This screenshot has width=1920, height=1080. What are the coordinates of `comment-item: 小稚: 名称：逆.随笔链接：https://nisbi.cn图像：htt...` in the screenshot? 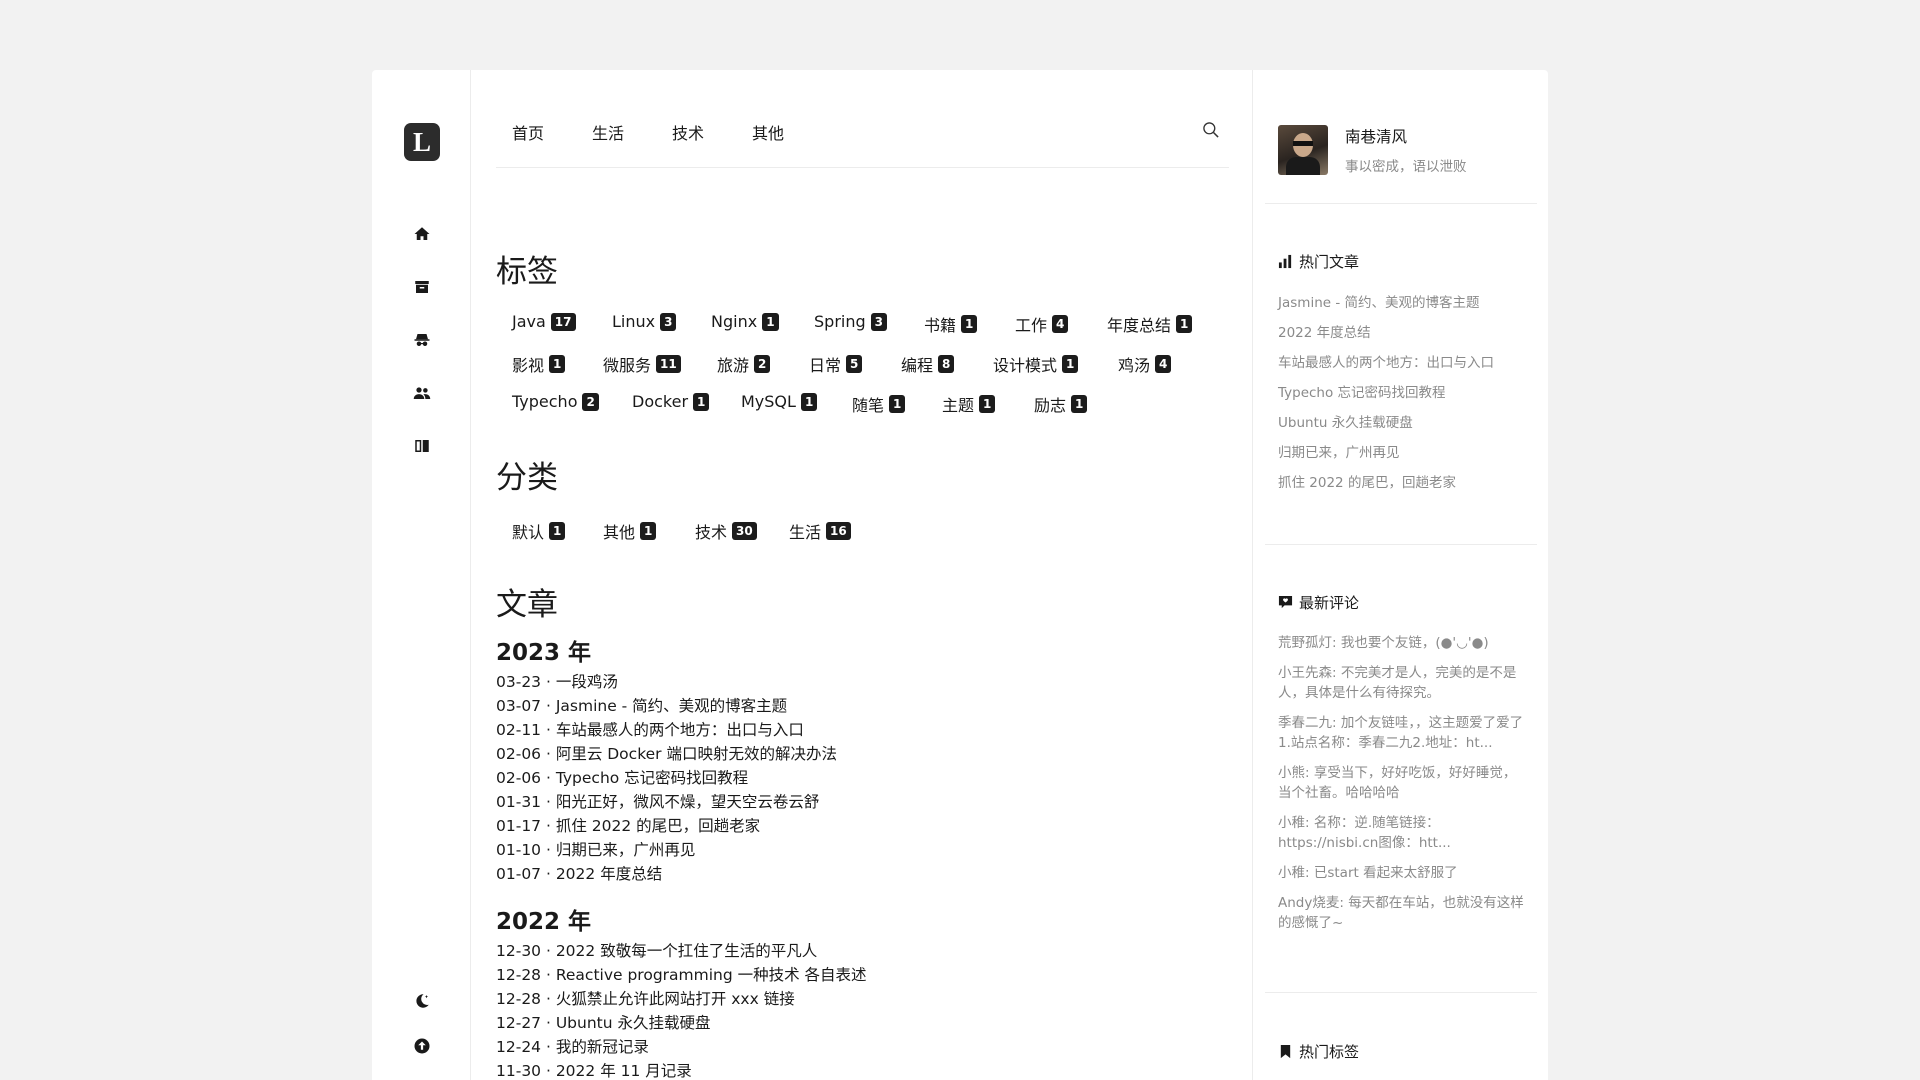 It's located at (1403, 833).